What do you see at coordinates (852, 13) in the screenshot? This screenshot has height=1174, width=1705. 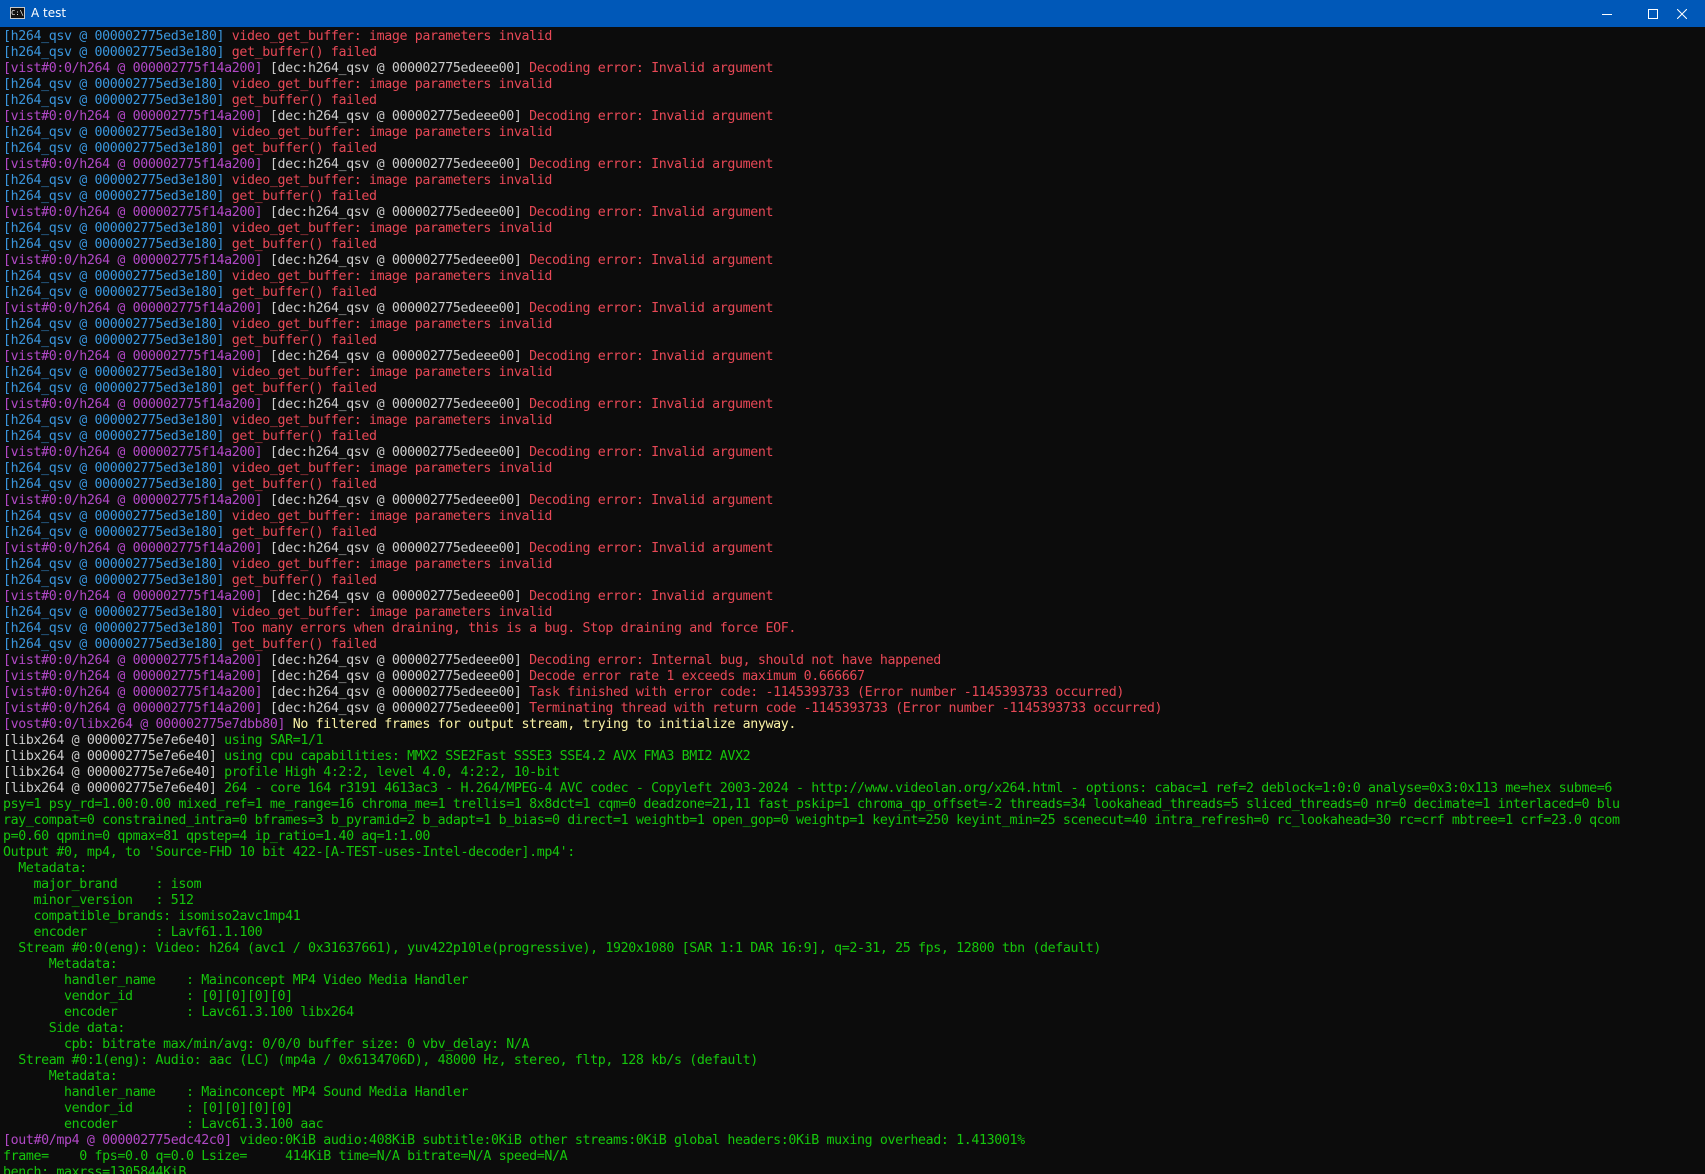 I see `title-bar: C:\ A test` at bounding box center [852, 13].